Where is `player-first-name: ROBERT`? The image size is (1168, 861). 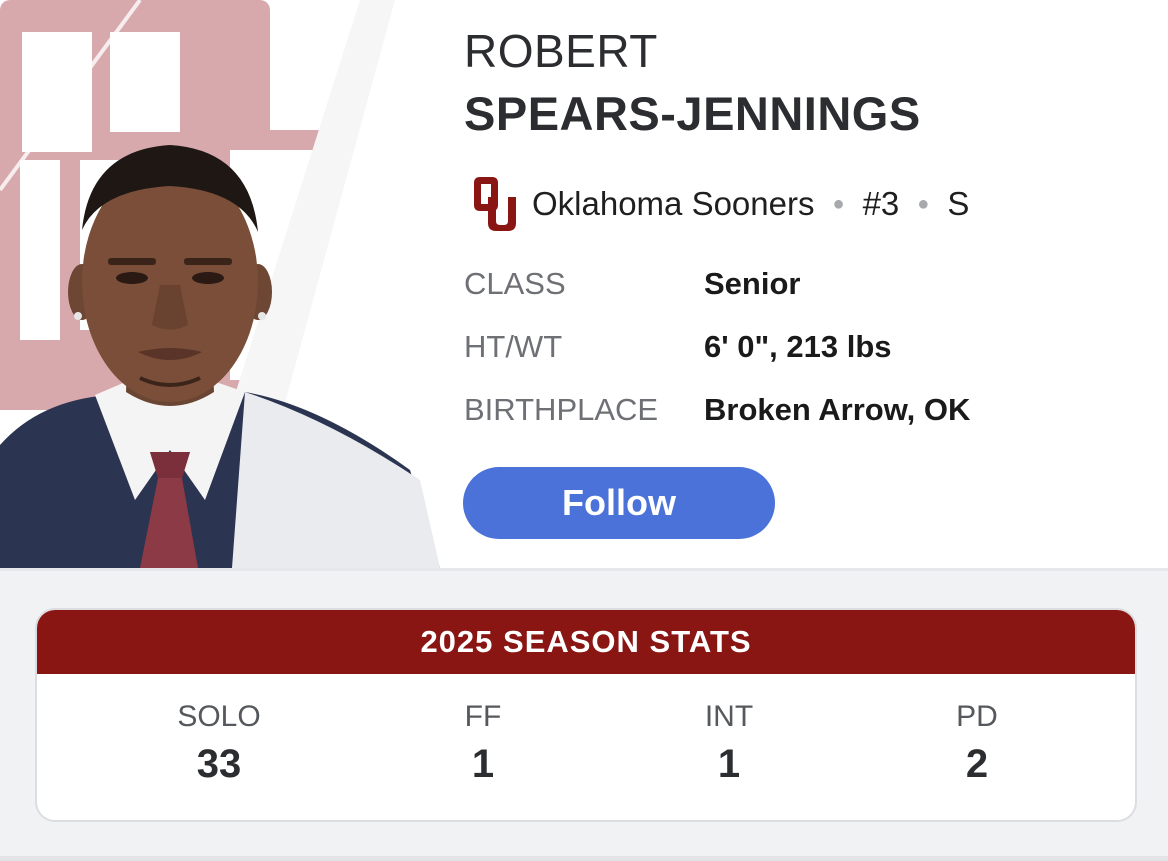 player-first-name: ROBERT is located at coordinates (561, 51).